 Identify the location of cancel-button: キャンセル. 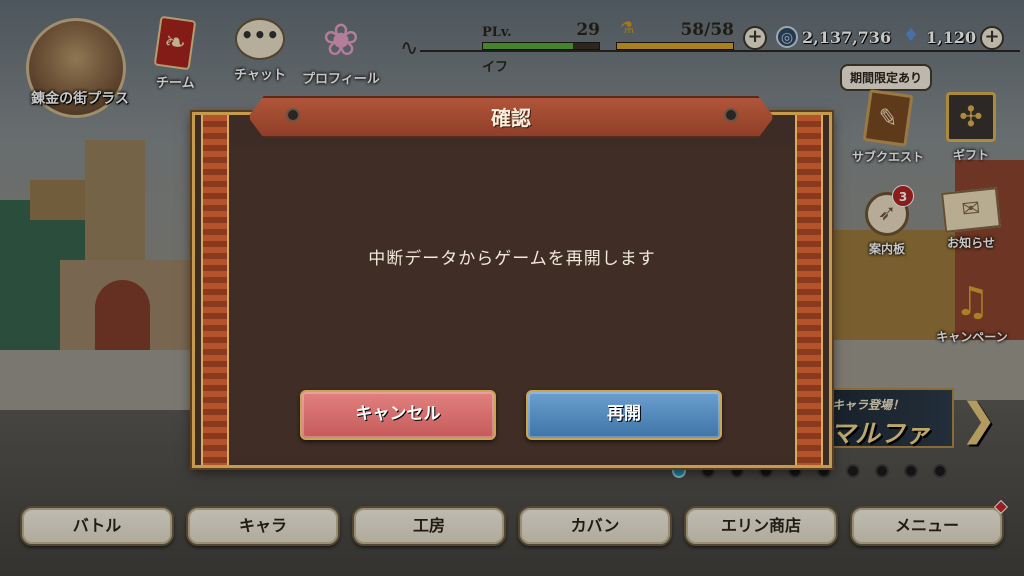
(398, 415).